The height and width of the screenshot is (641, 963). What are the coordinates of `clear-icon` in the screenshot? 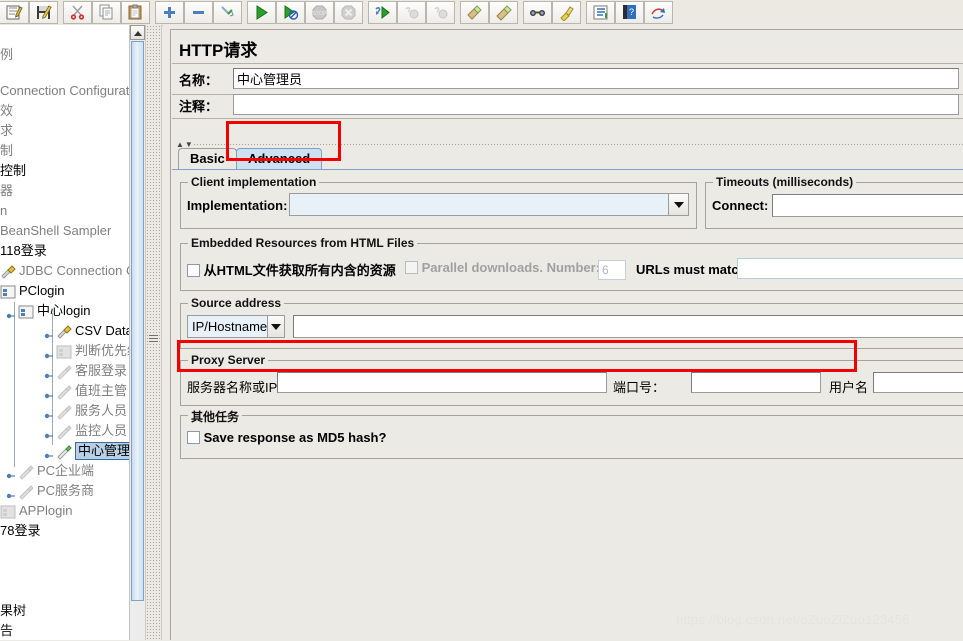 It's located at (474, 12).